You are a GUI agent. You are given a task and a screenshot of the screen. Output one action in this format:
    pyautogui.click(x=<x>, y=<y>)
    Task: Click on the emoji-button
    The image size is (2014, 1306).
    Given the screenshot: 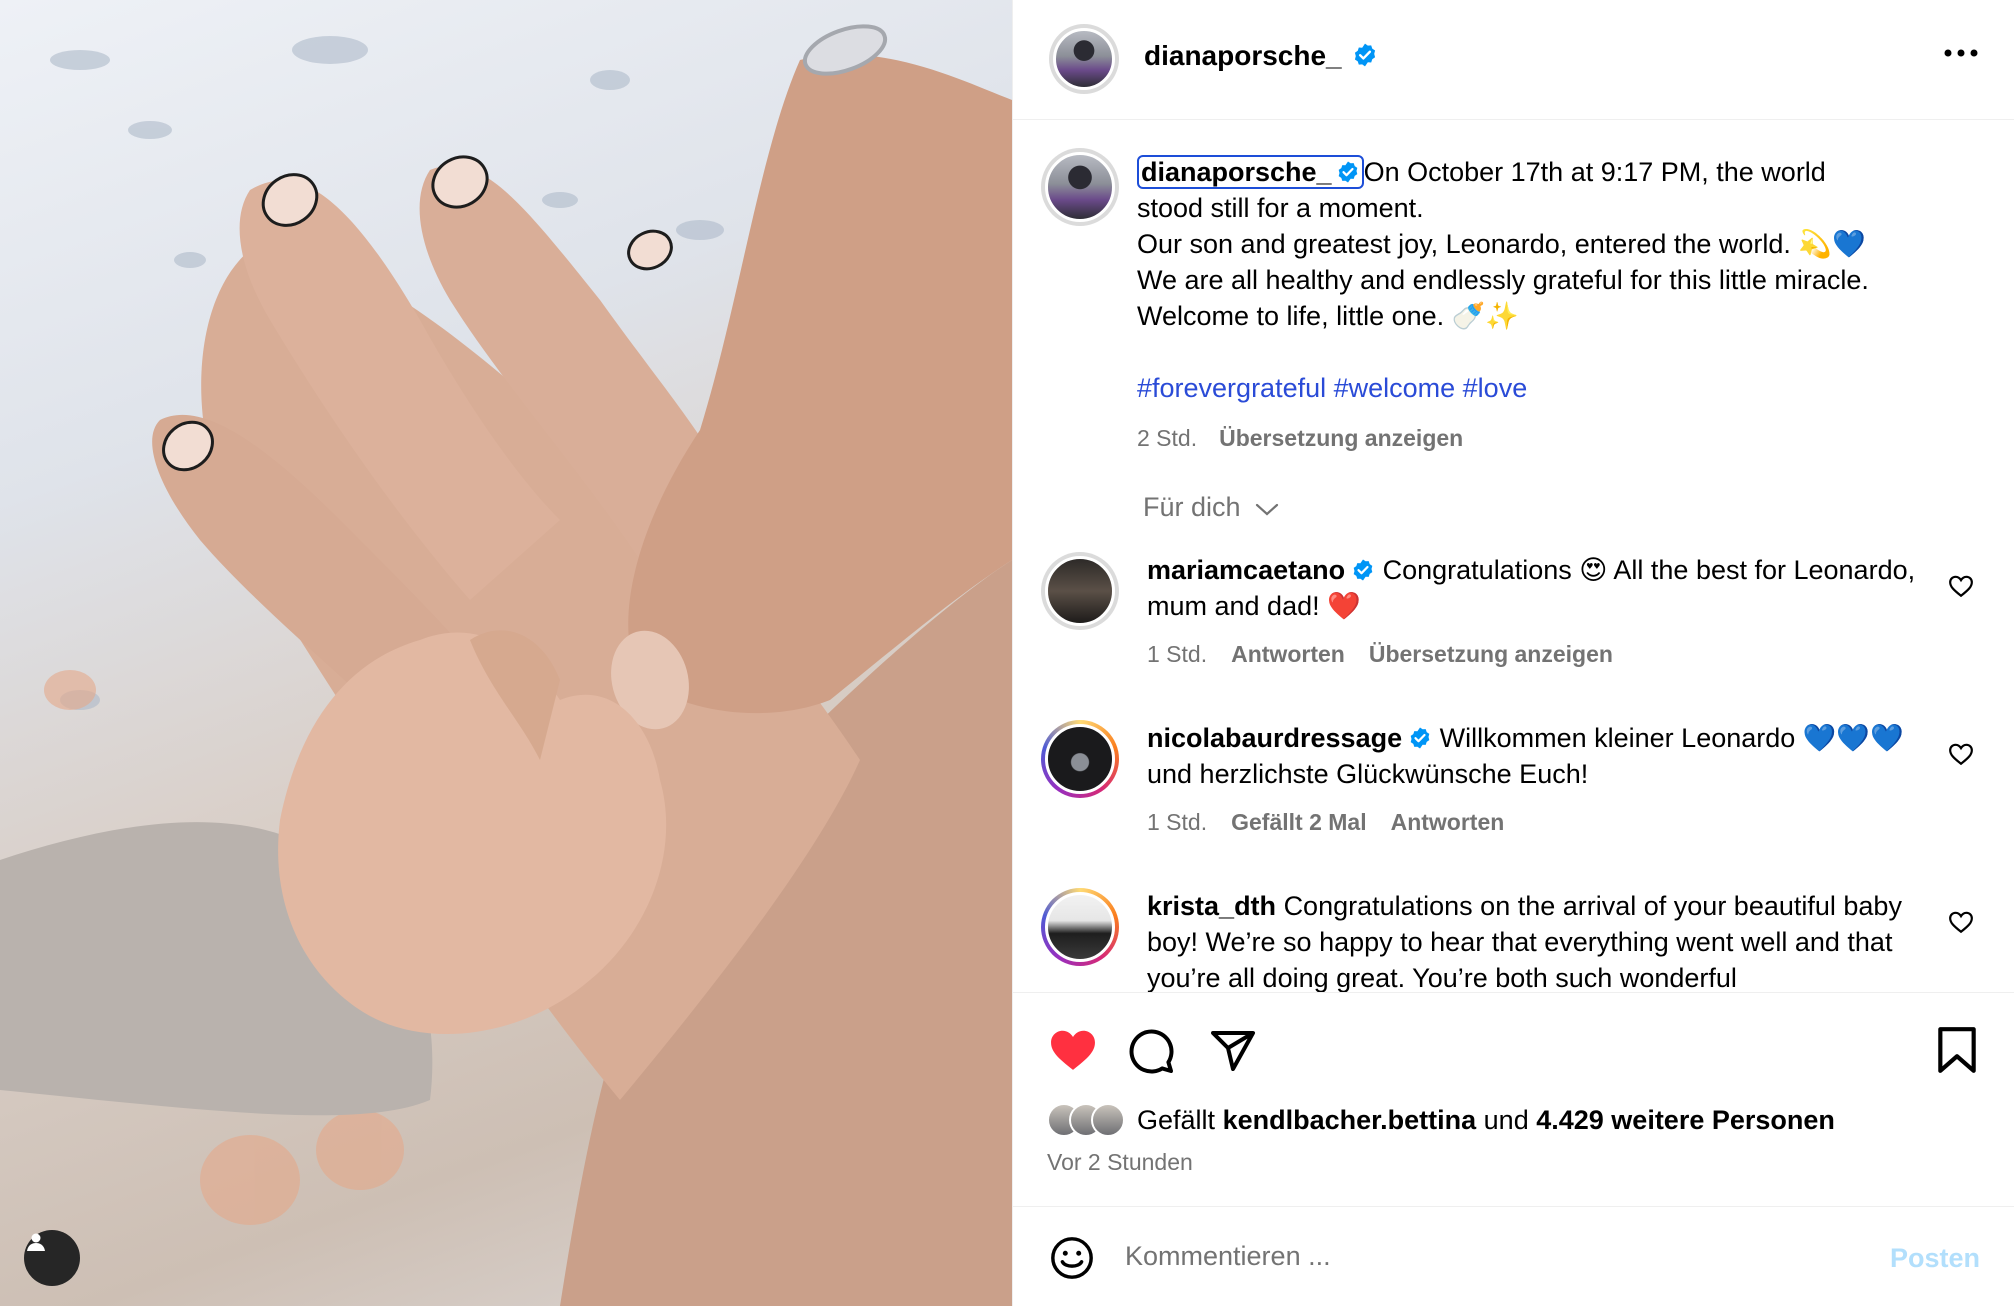 What is the action you would take?
    pyautogui.click(x=1072, y=1260)
    